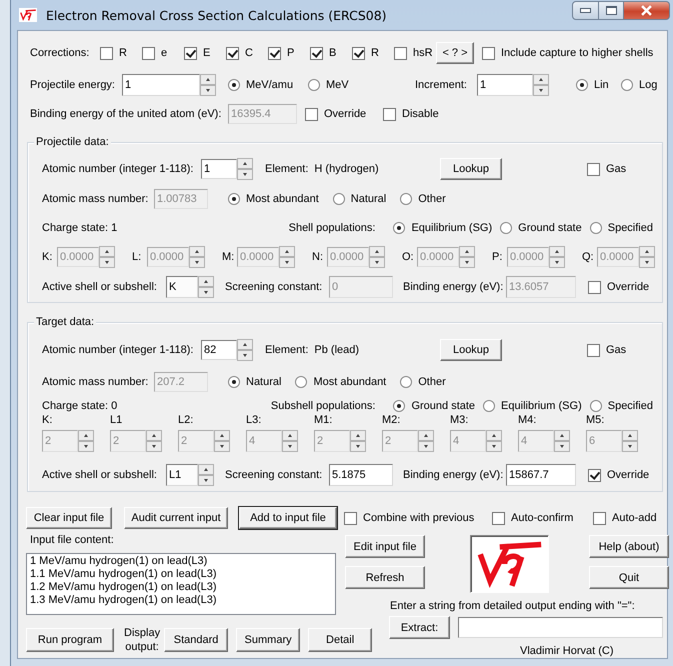 Image resolution: width=673 pixels, height=666 pixels. I want to click on list-item: 1 MeV/amu hydrogen(1) on lead(L3), so click(181, 561).